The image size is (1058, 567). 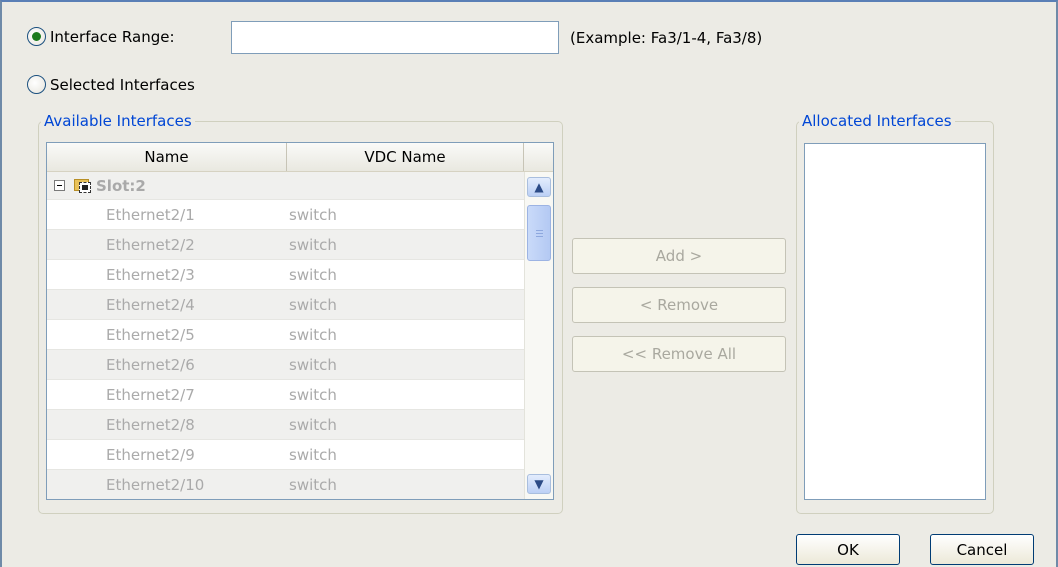 I want to click on slot-label: Slot:2, so click(x=121, y=185).